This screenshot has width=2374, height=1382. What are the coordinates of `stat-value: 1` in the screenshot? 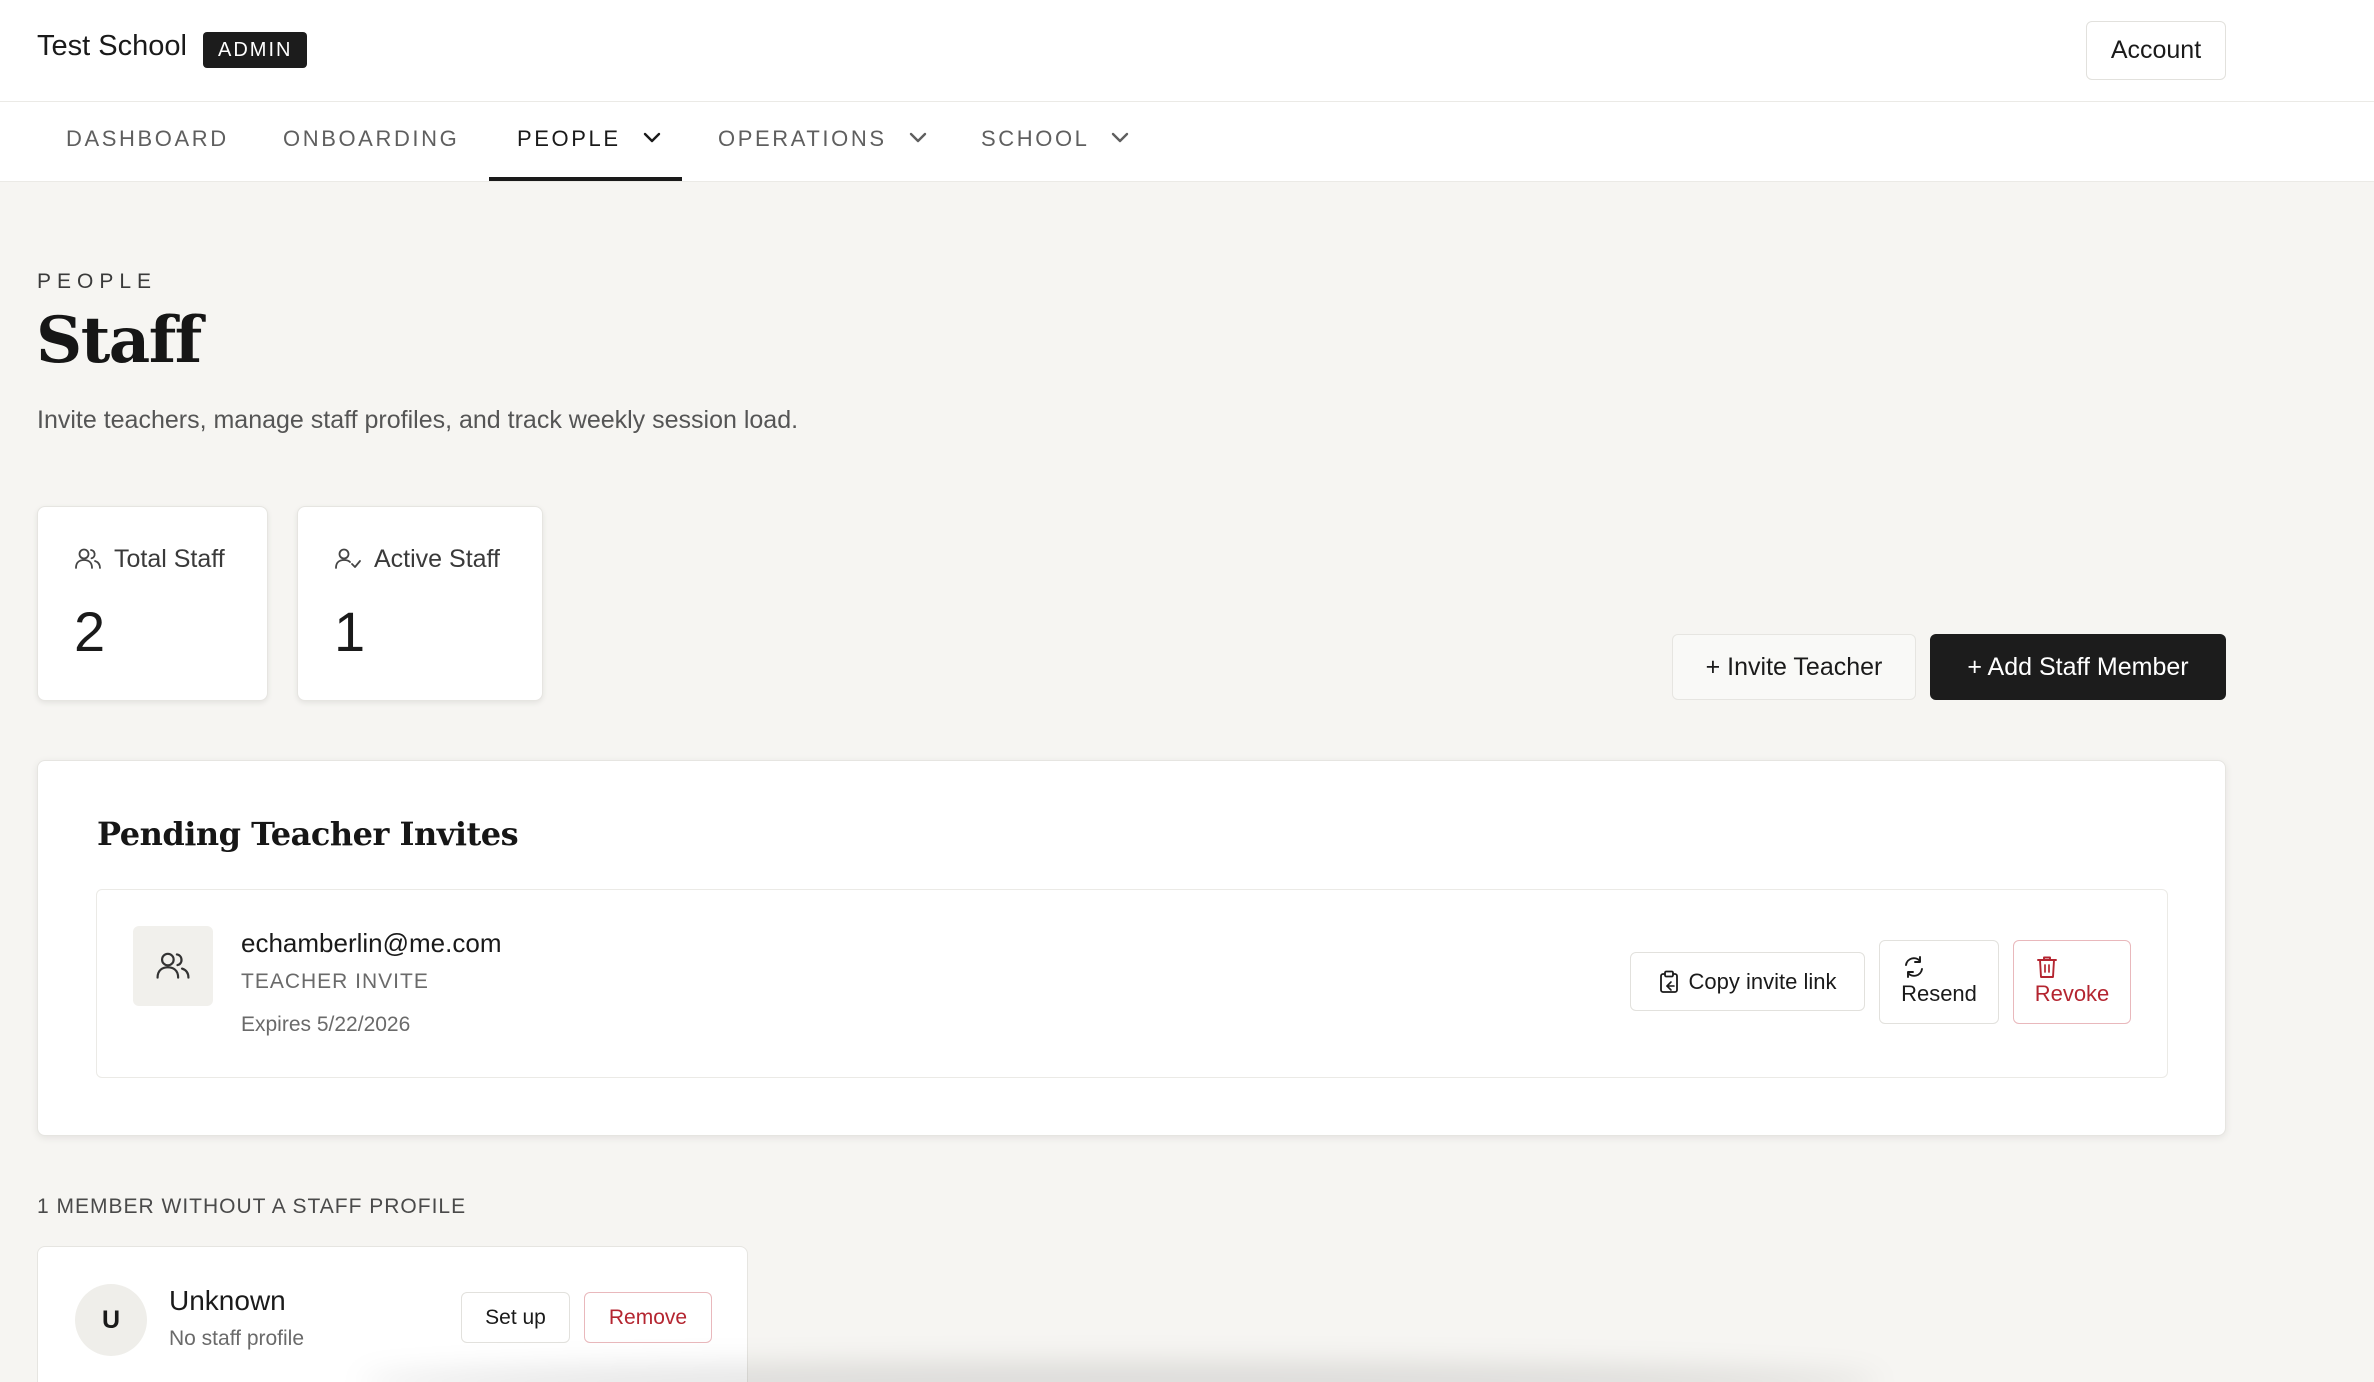 It's located at (350, 631).